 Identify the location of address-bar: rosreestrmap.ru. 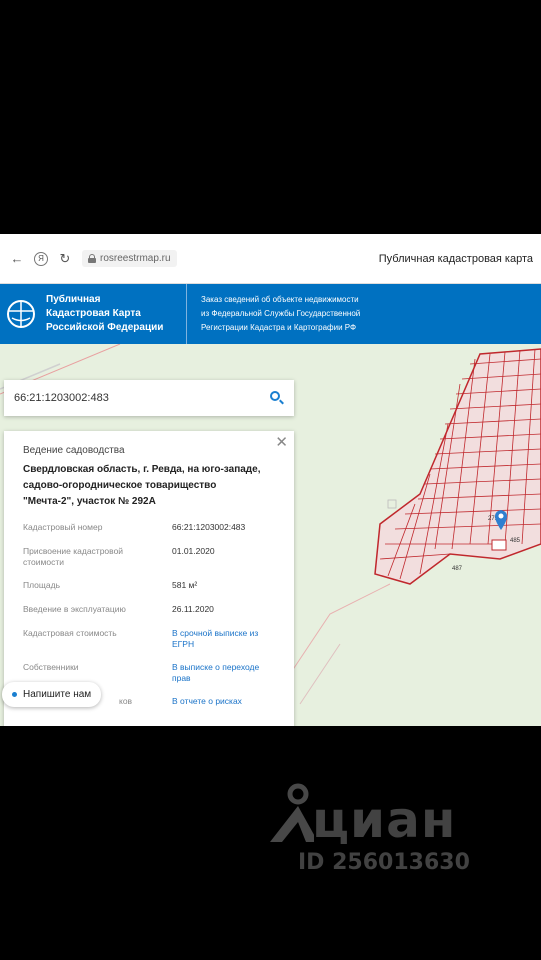
(129, 258).